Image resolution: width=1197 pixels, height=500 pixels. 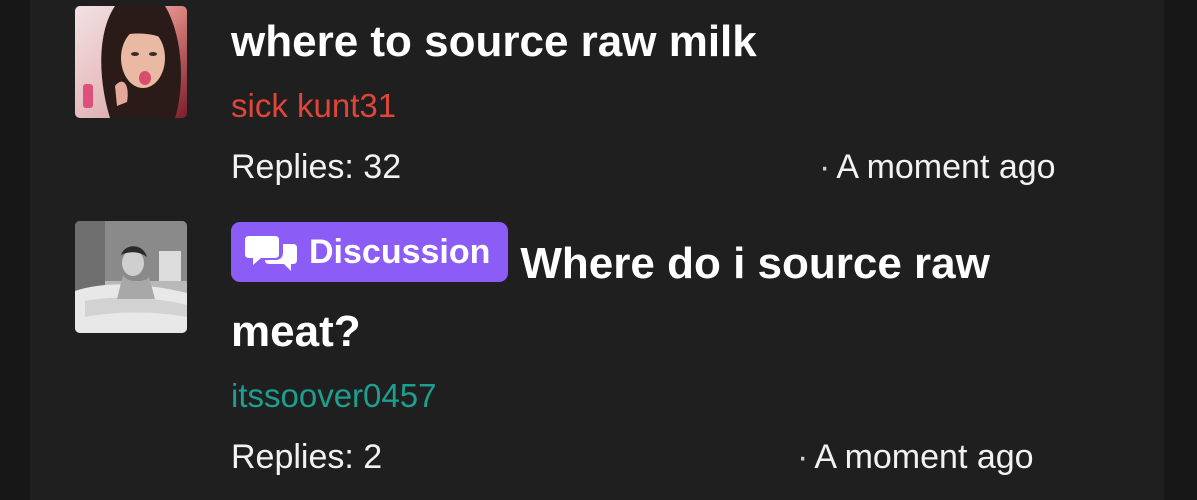 I want to click on replies-count: Replies: 32, so click(x=316, y=167).